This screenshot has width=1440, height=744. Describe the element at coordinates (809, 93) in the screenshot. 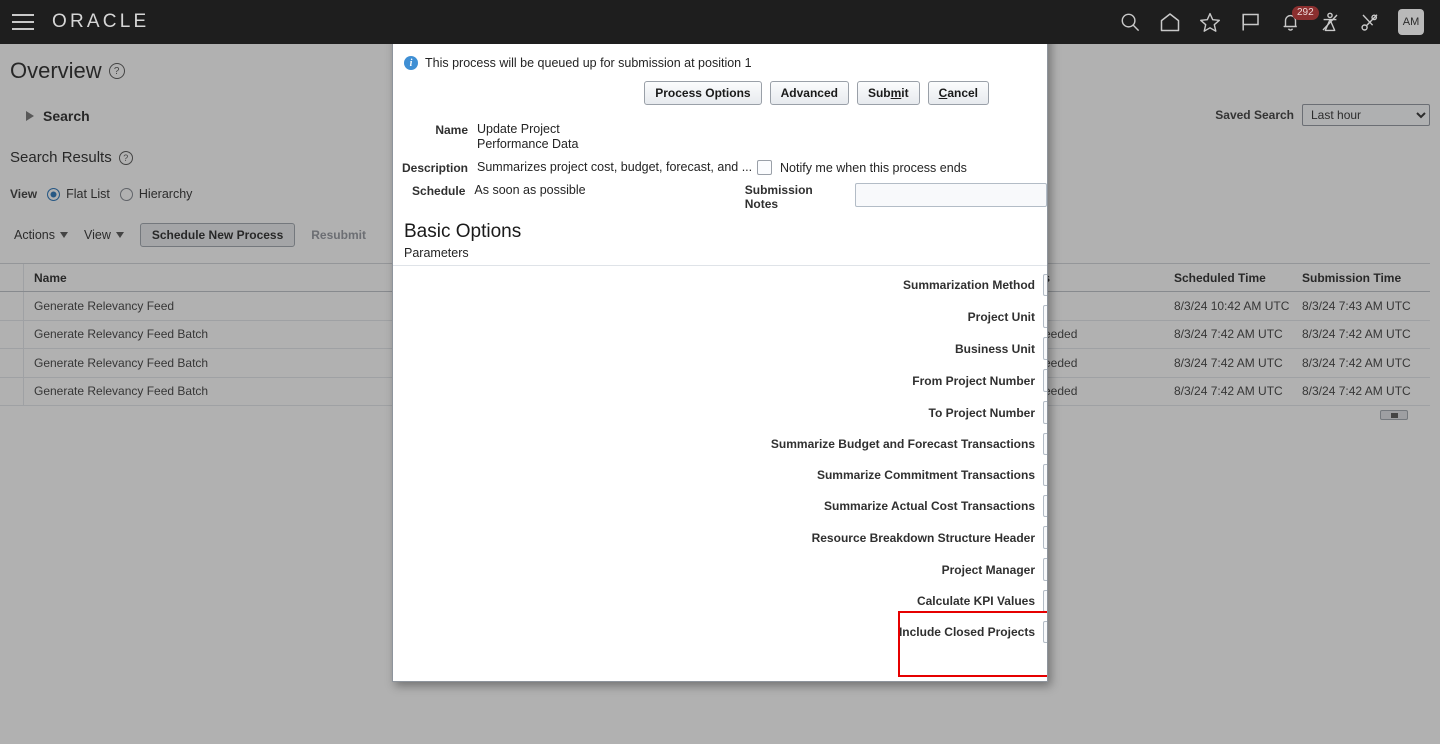

I see `advanced-button: Advanced` at that location.